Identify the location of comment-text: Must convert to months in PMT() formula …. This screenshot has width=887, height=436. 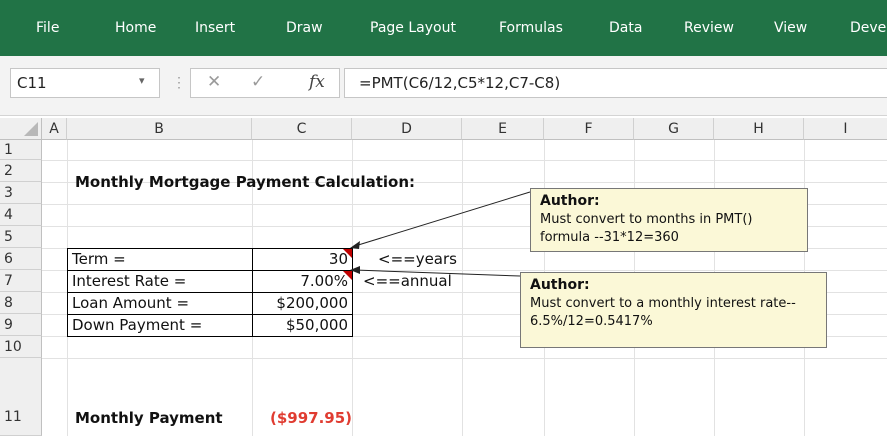
(646, 229).